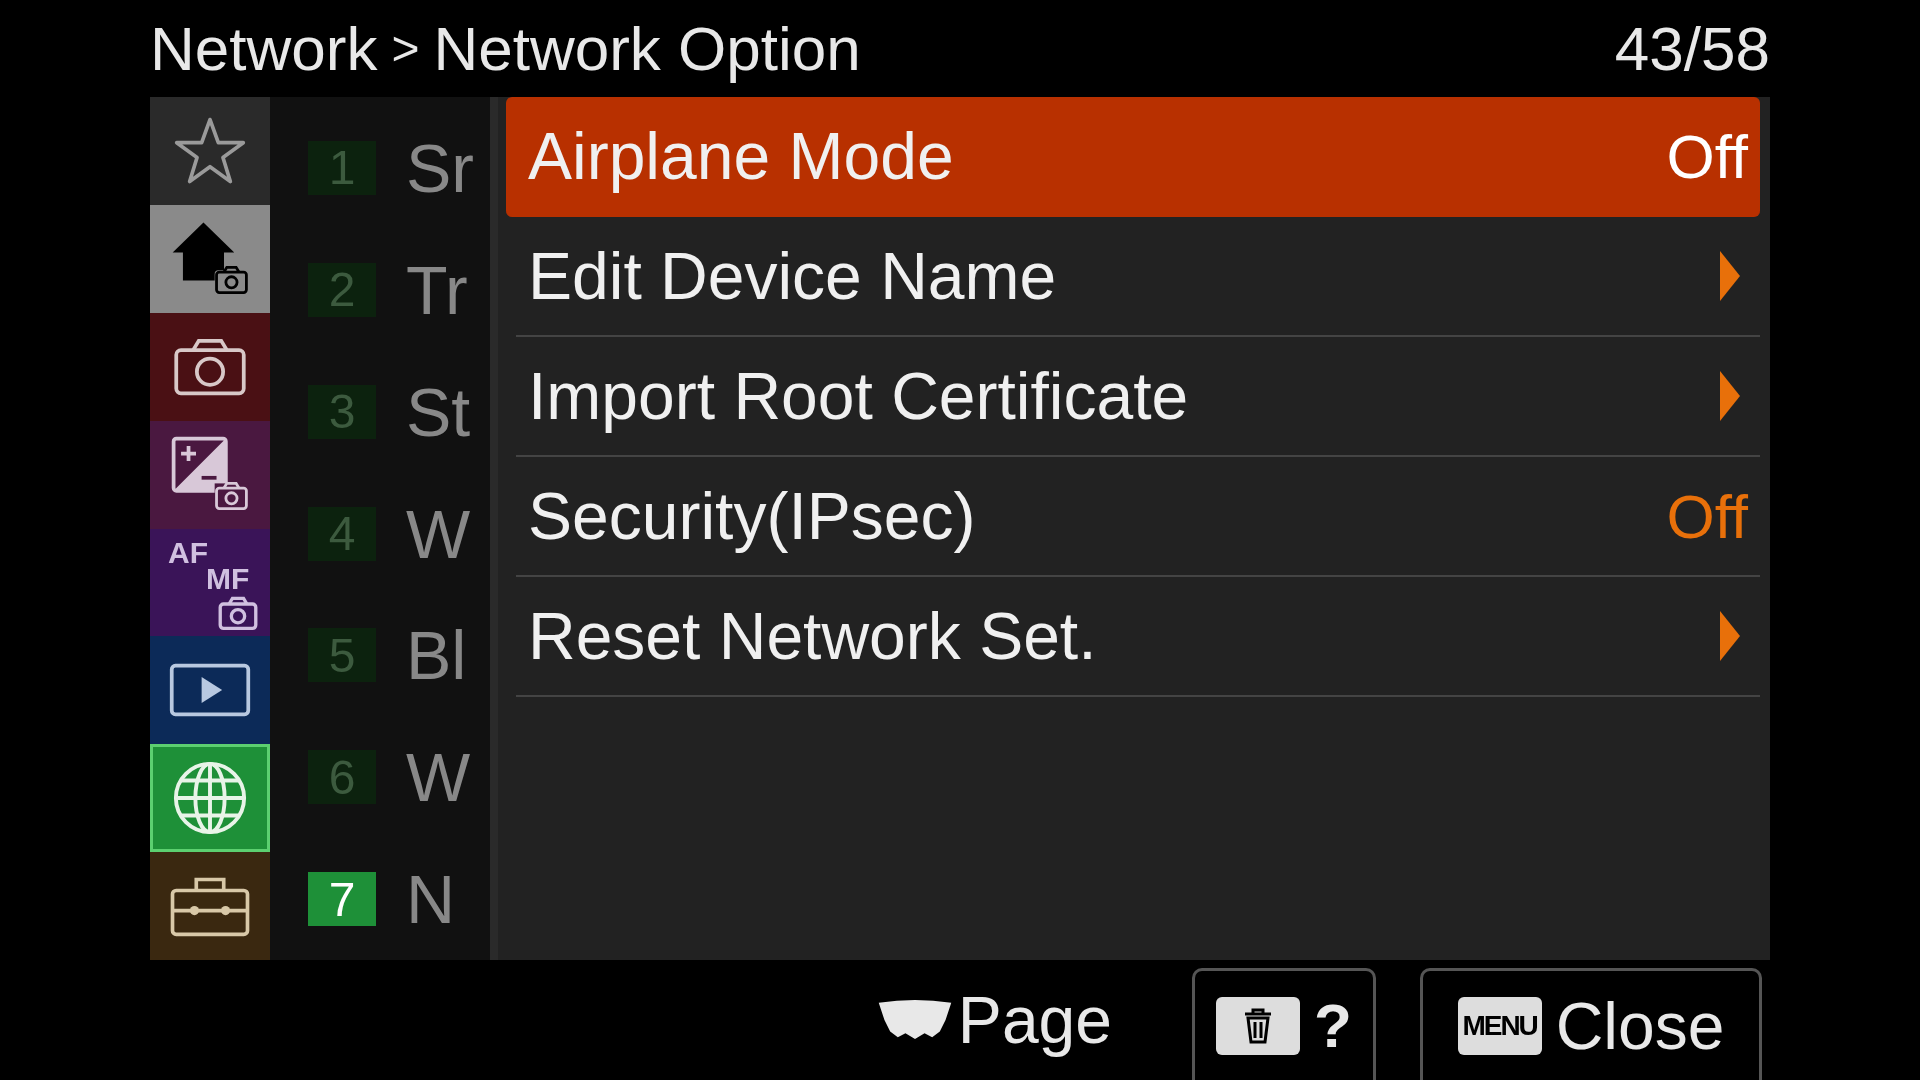 The width and height of the screenshot is (1920, 1080). I want to click on menu-item: Security(IPsec) Off, so click(1138, 517).